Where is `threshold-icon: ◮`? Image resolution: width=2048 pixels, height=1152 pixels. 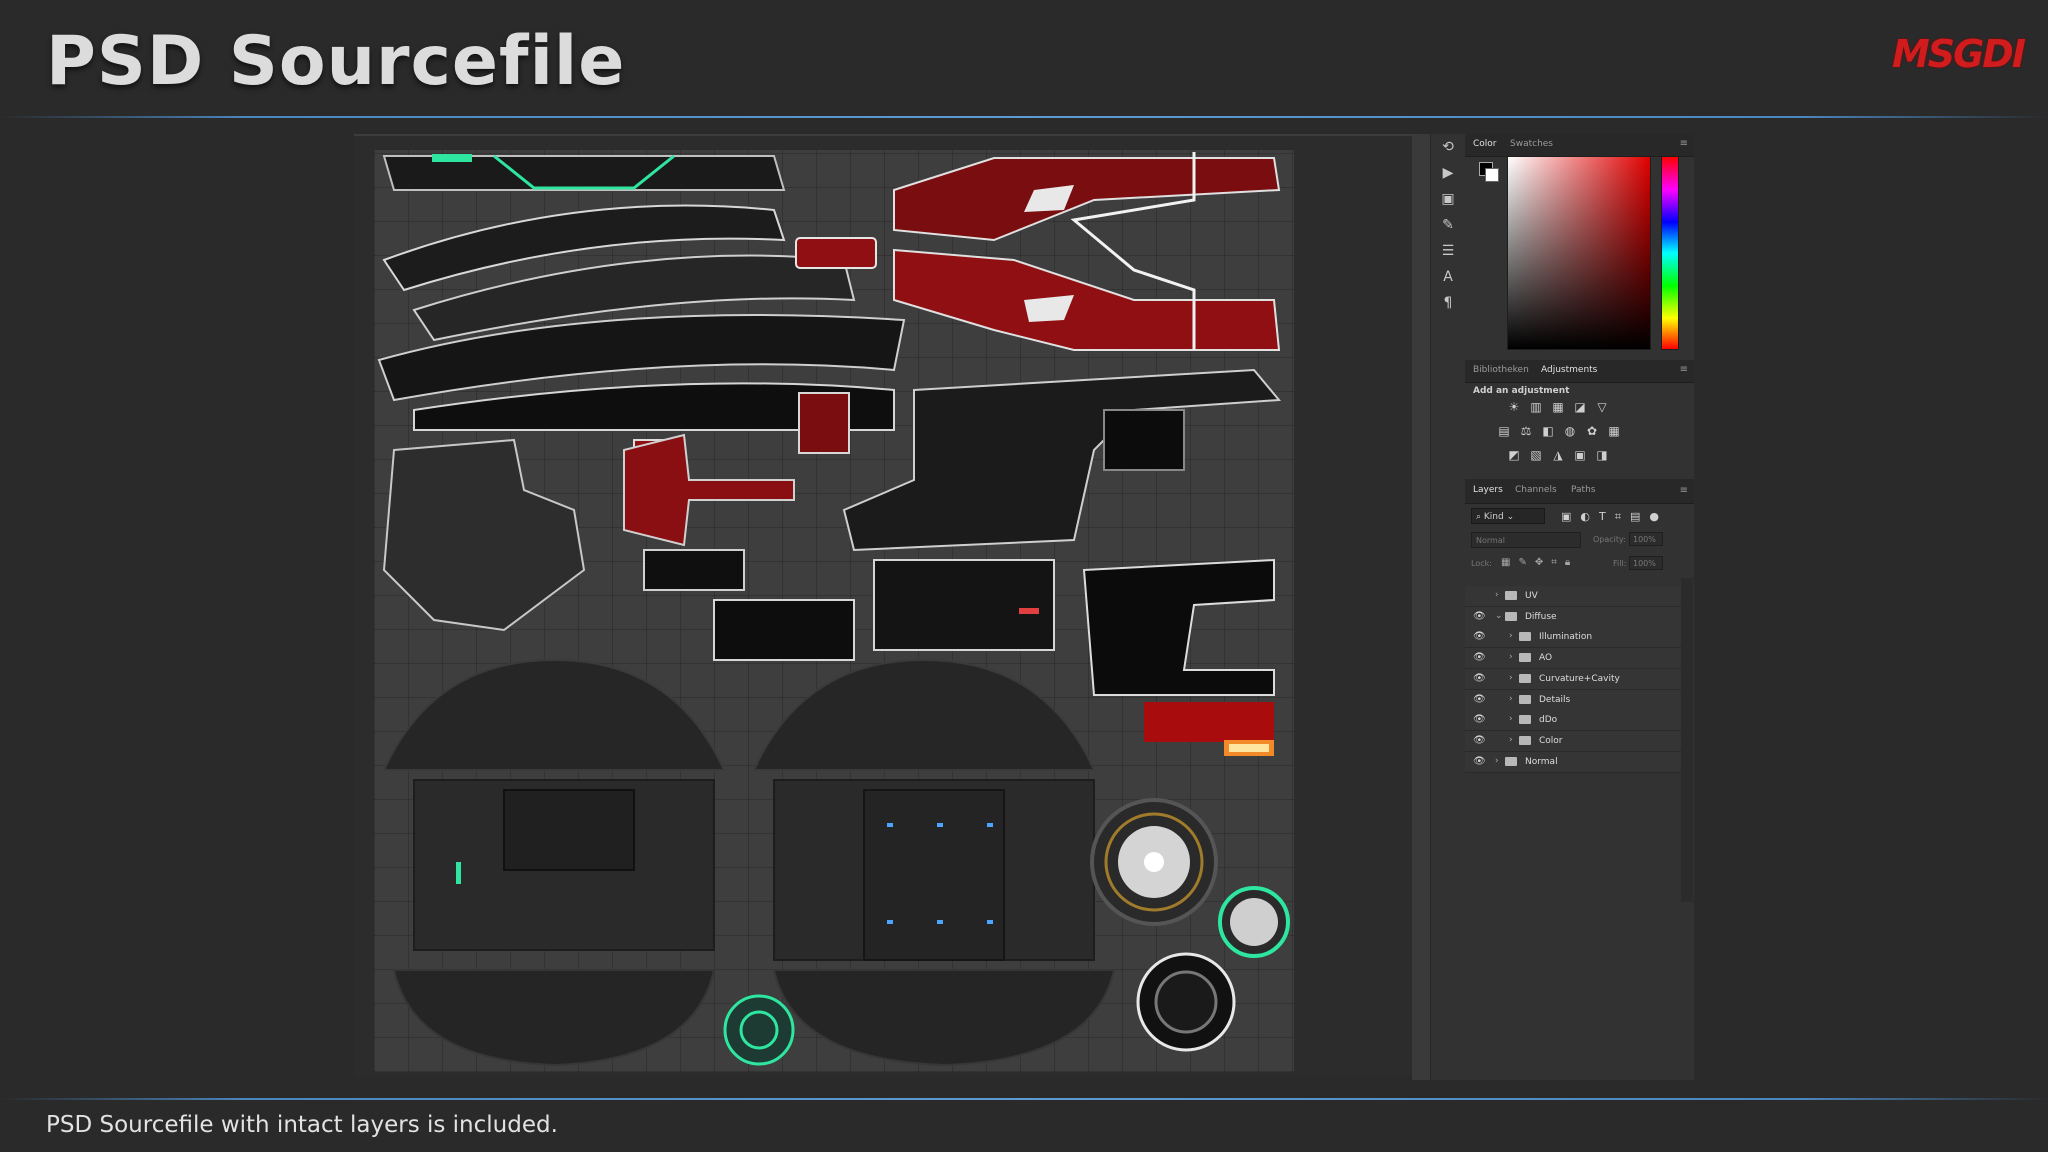 threshold-icon: ◮ is located at coordinates (1558, 455).